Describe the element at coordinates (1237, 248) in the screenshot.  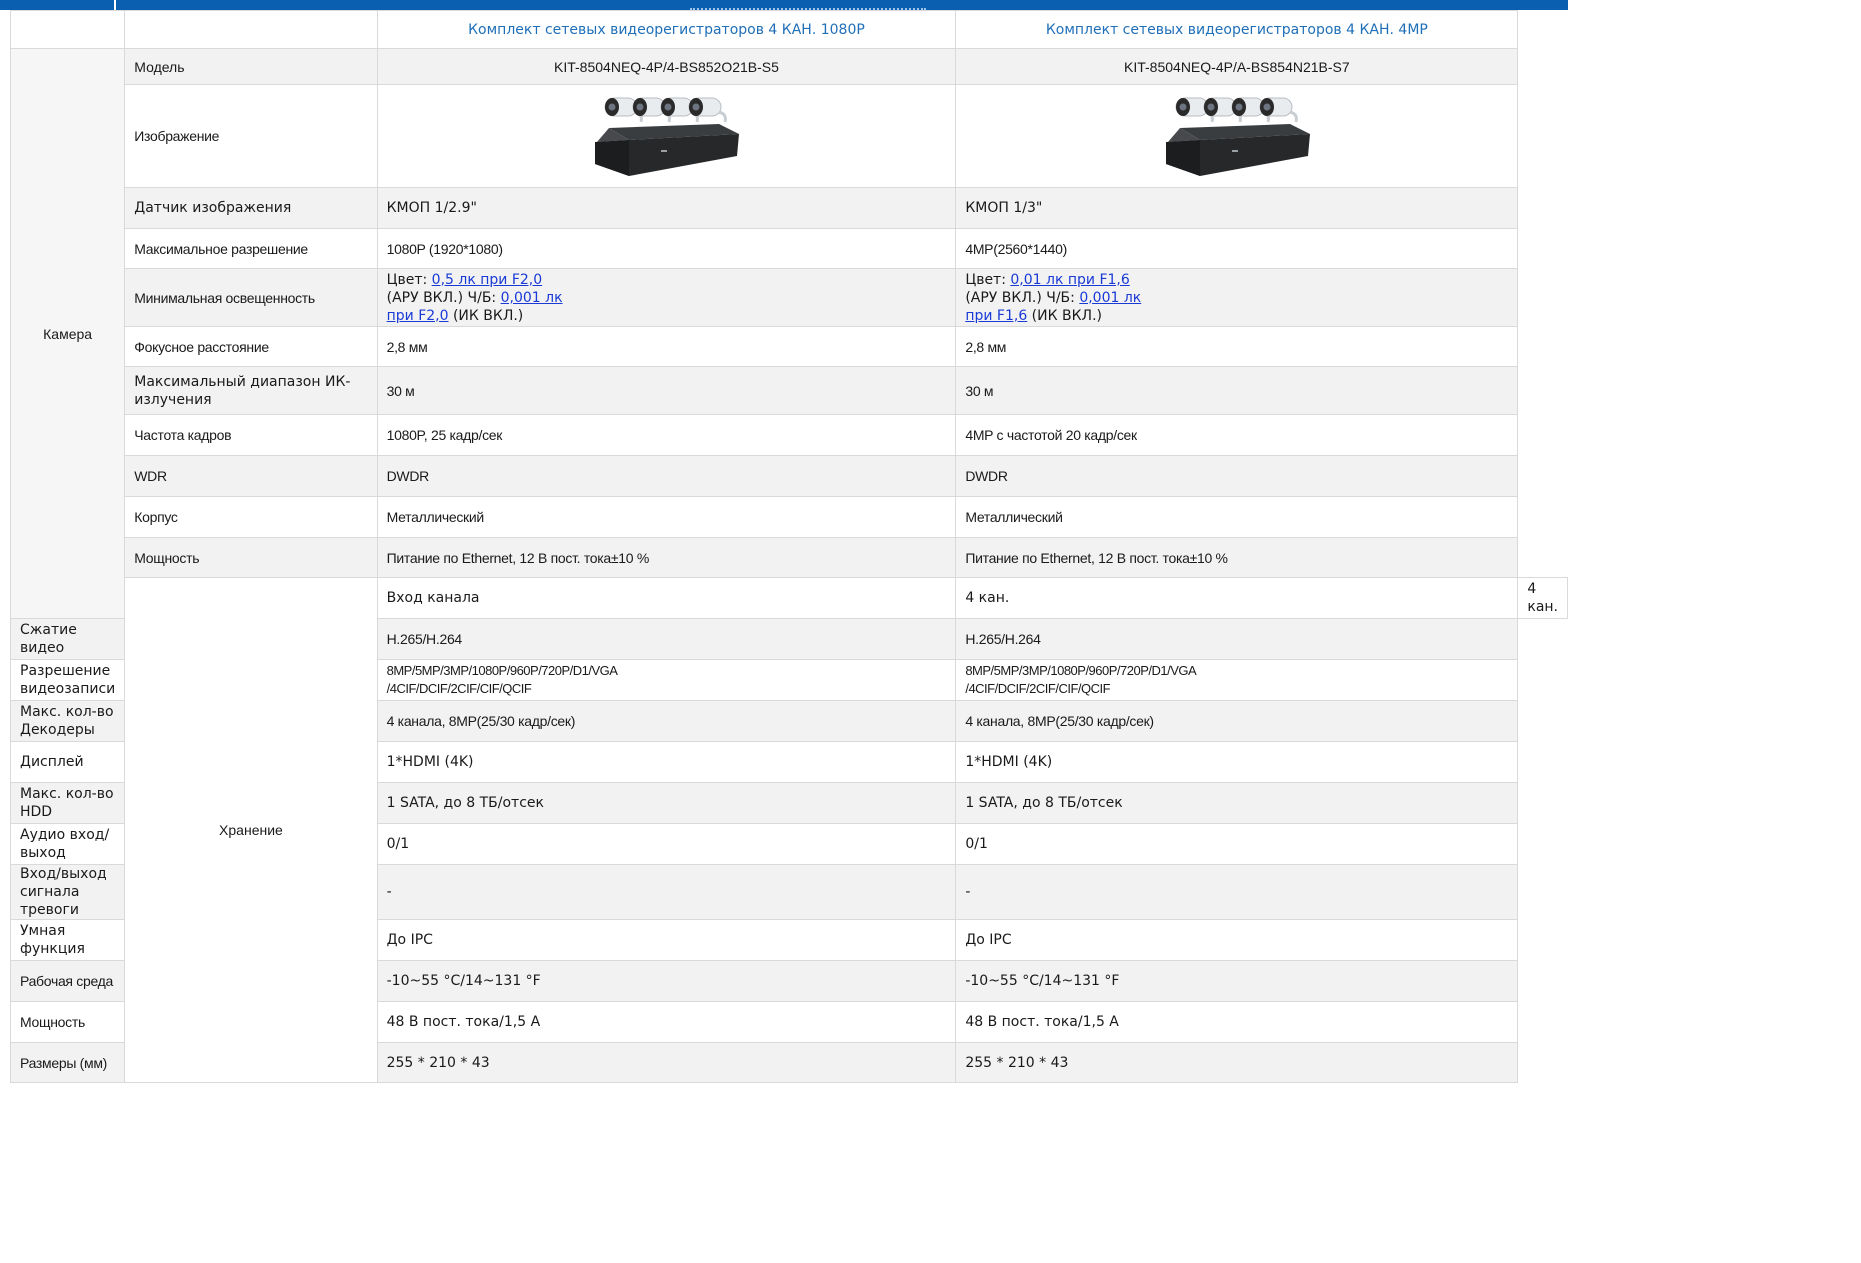
I see `spec-value-4mp: 4MP(2560*1440)` at that location.